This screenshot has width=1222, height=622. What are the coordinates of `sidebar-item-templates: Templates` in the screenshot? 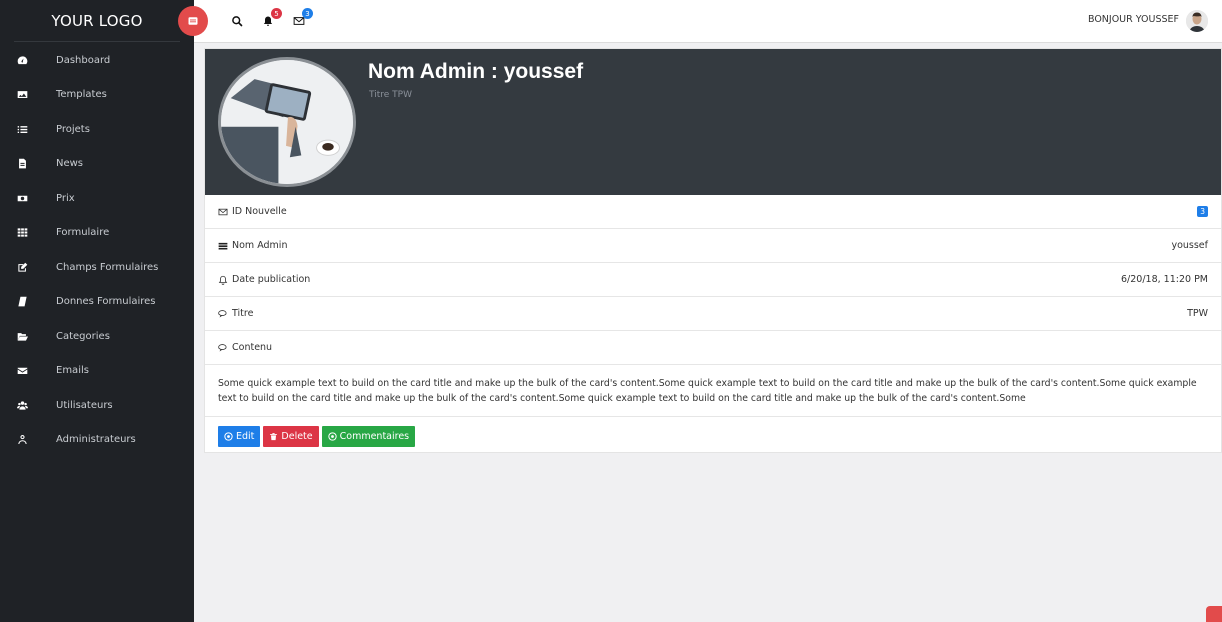 It's located at (97, 95).